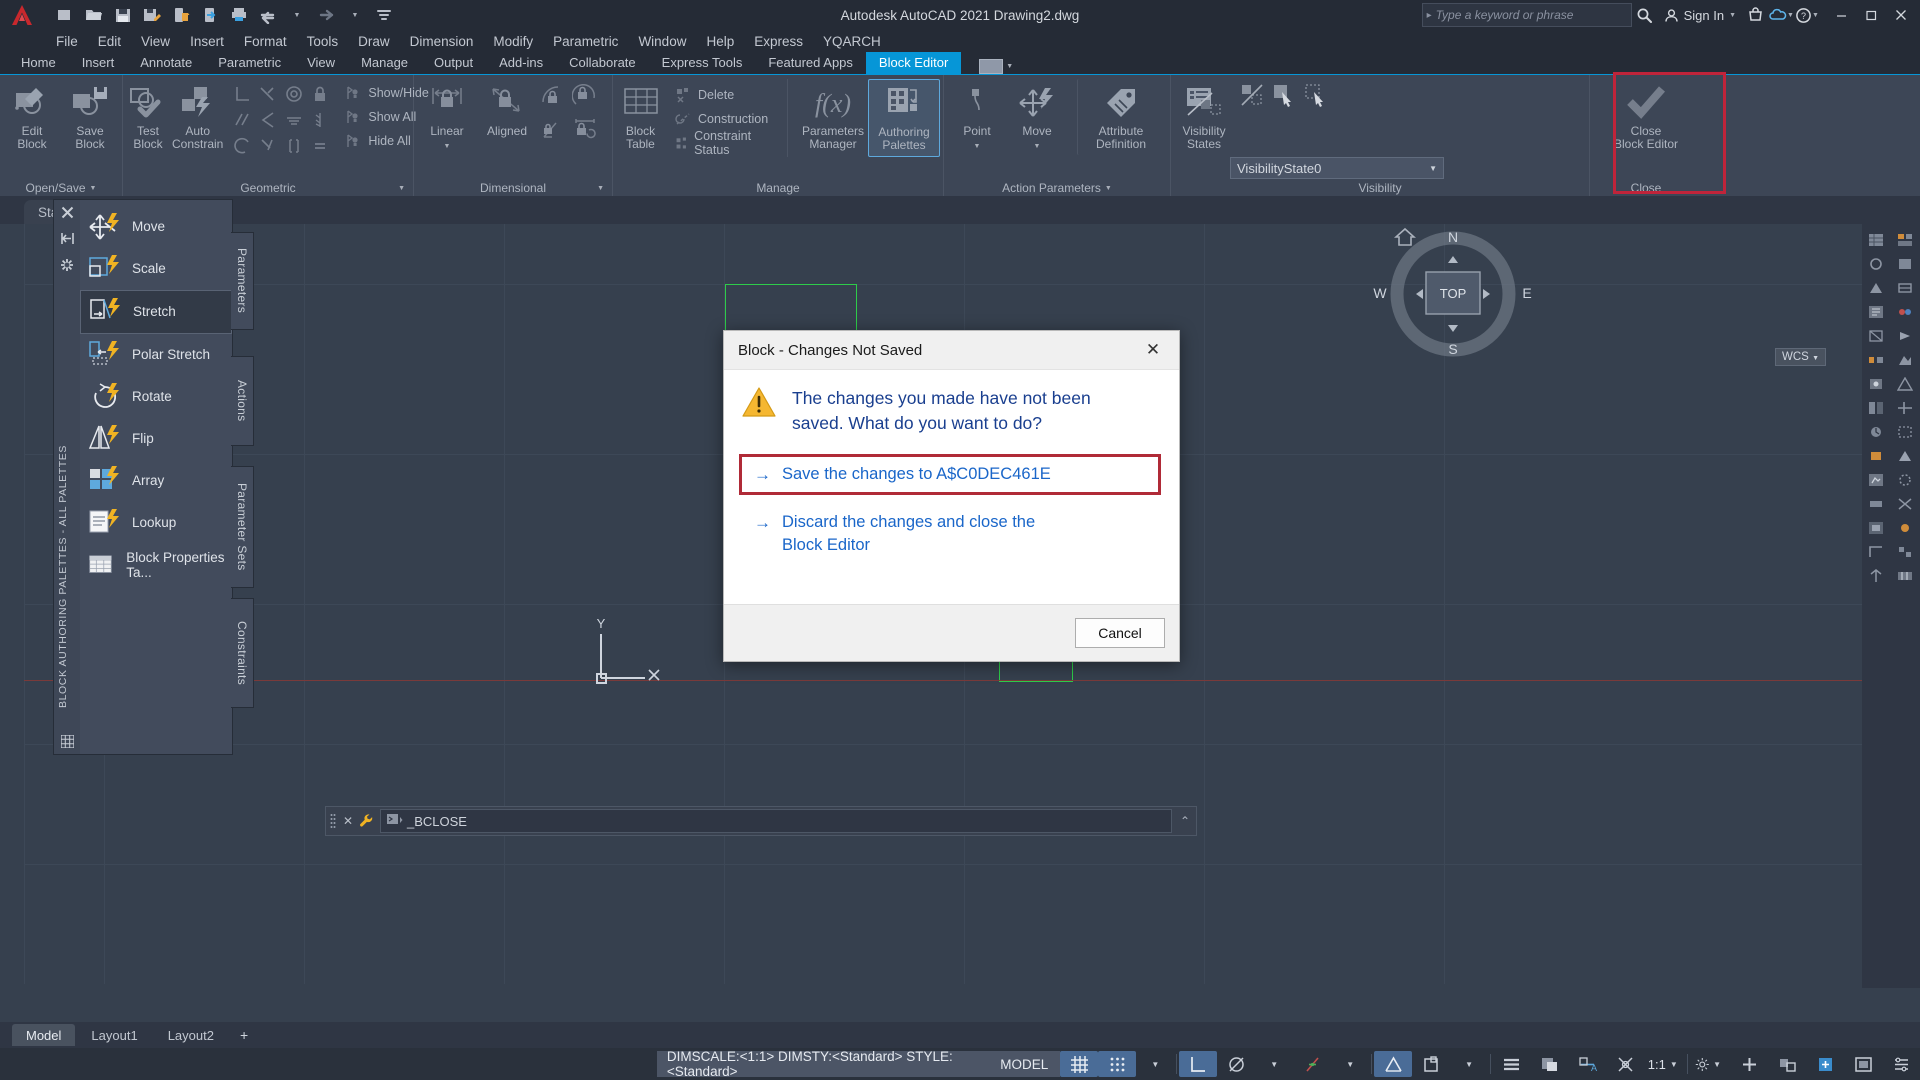 Image resolution: width=1920 pixels, height=1080 pixels. I want to click on ucs-icon-toggle, so click(1431, 1064).